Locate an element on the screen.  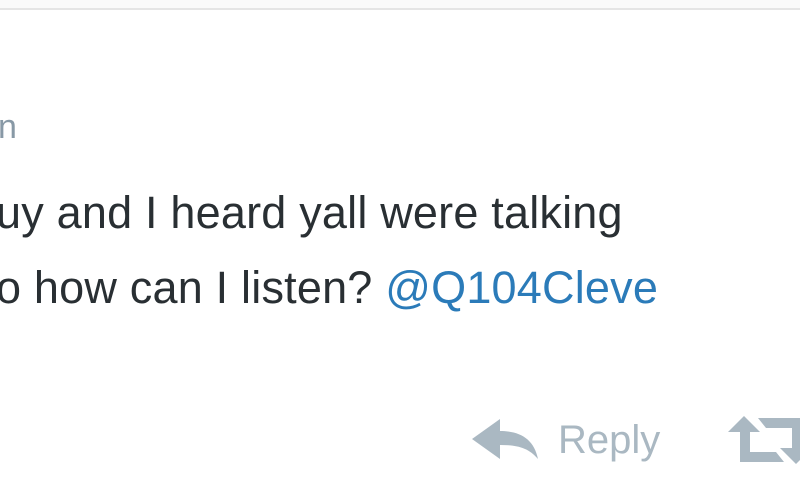
retweet-icon is located at coordinates (764, 440).